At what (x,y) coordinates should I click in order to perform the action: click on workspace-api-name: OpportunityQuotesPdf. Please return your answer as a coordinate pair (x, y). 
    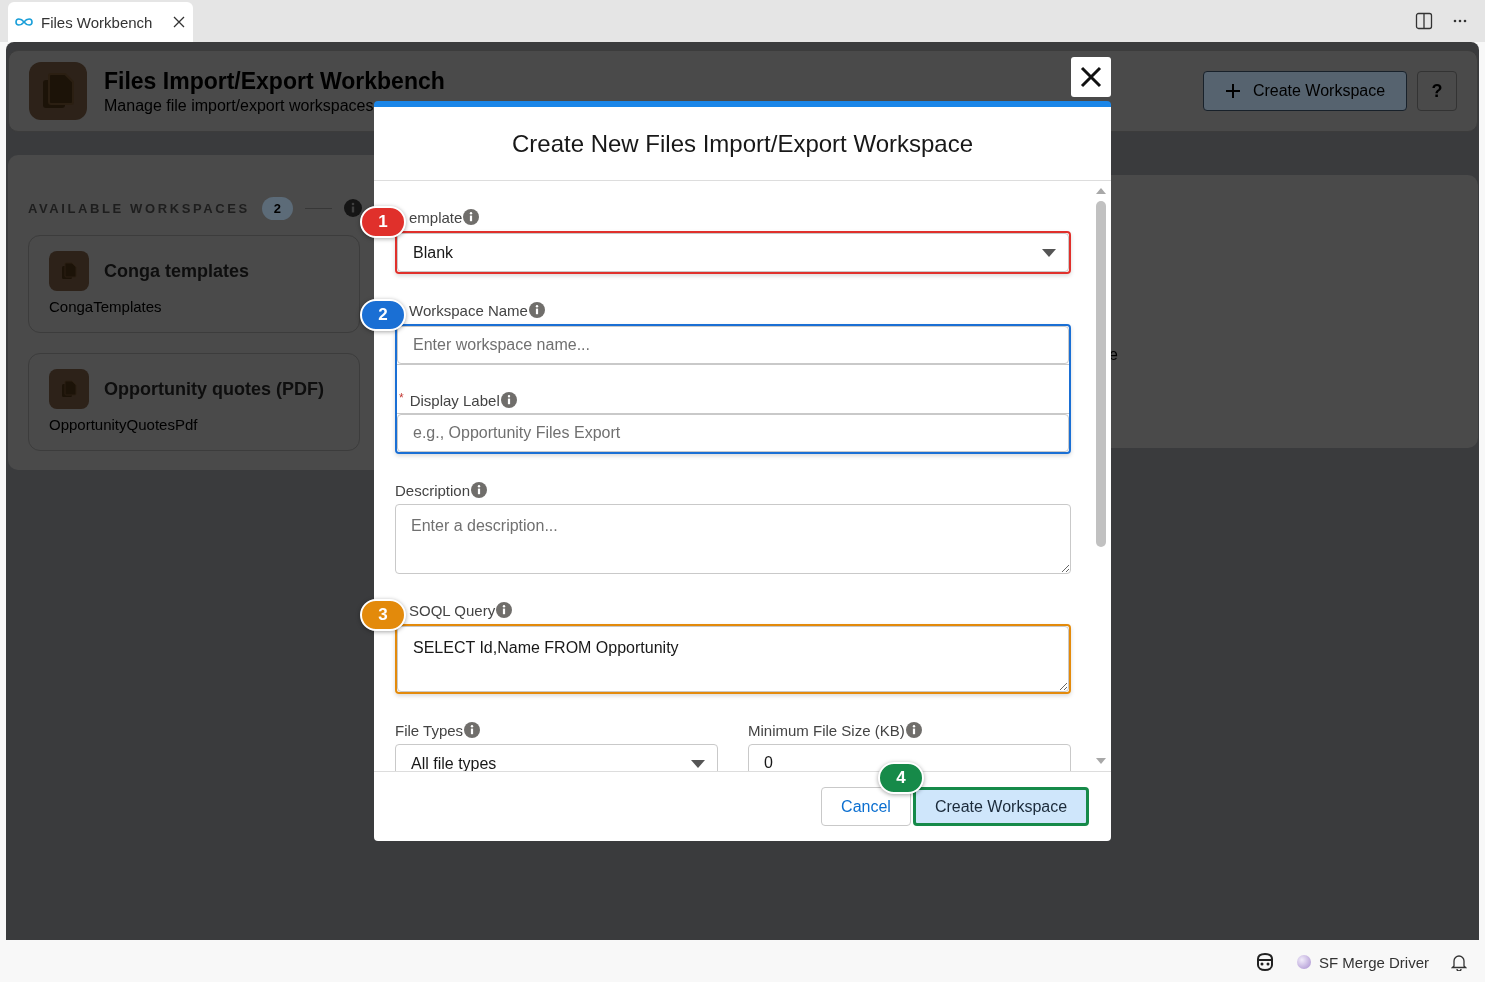
    Looking at the image, I should click on (124, 424).